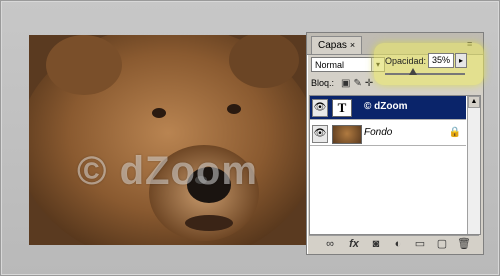  Describe the element at coordinates (323, 83) in the screenshot. I see `lock-label: Bloq.:` at that location.